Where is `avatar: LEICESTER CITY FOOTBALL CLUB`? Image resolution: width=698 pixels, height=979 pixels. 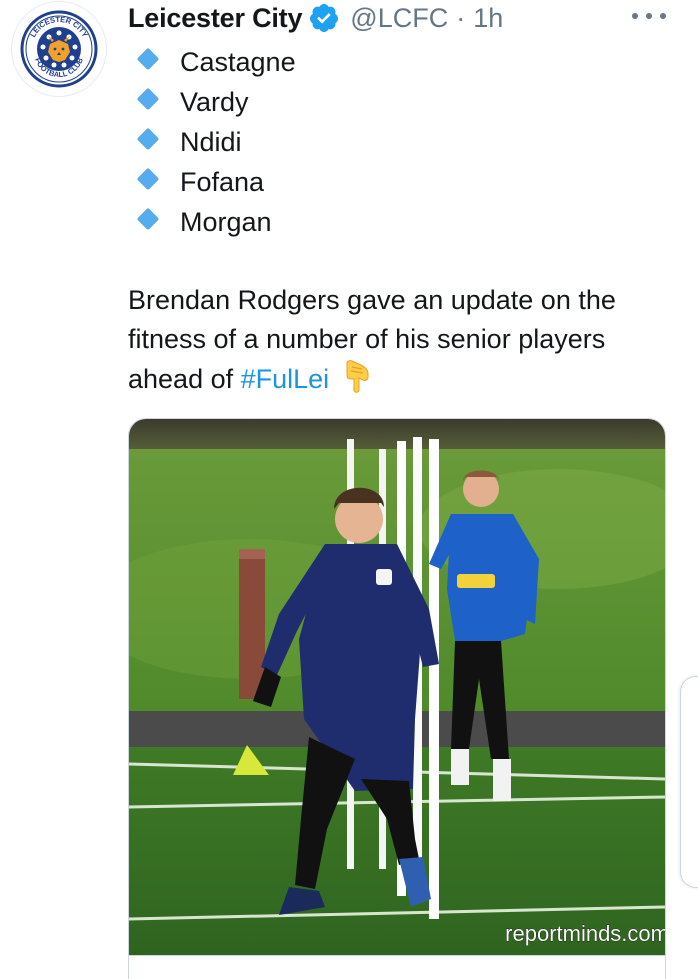 avatar: LEICESTER CITY FOOTBALL CLUB is located at coordinates (59, 49).